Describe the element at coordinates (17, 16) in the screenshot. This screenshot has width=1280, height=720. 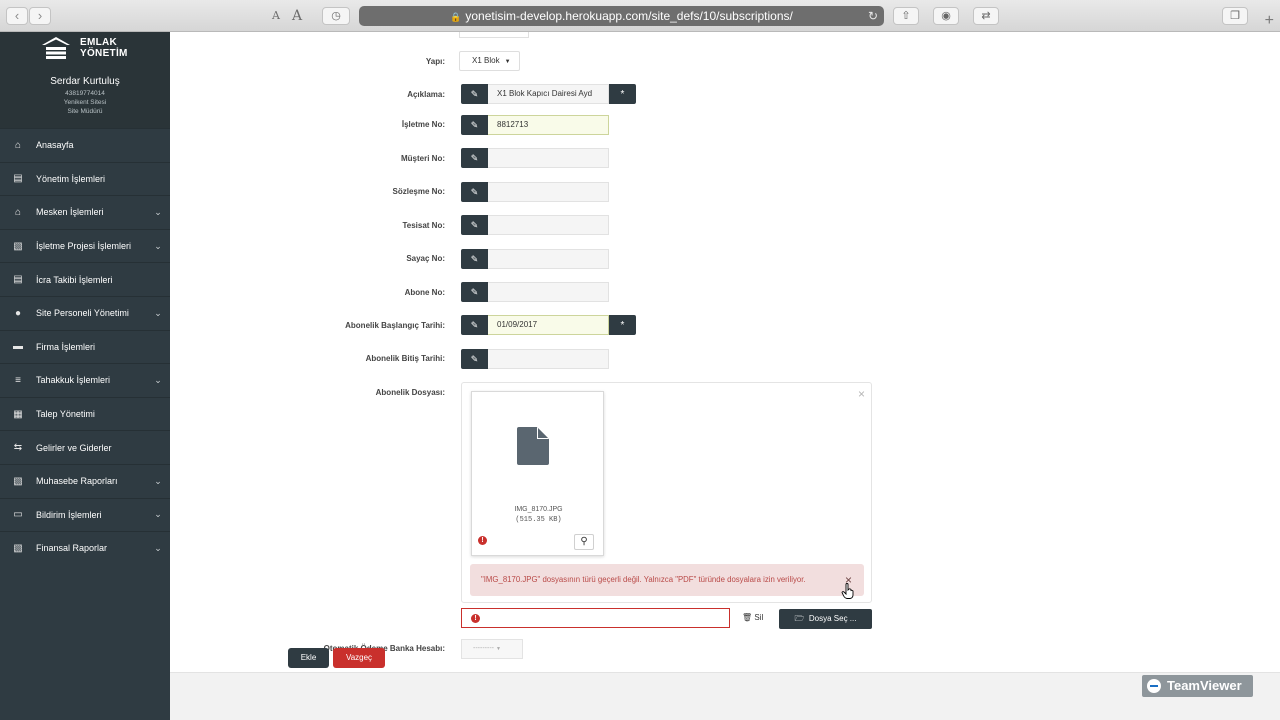
I see `back-button: ‹` at that location.